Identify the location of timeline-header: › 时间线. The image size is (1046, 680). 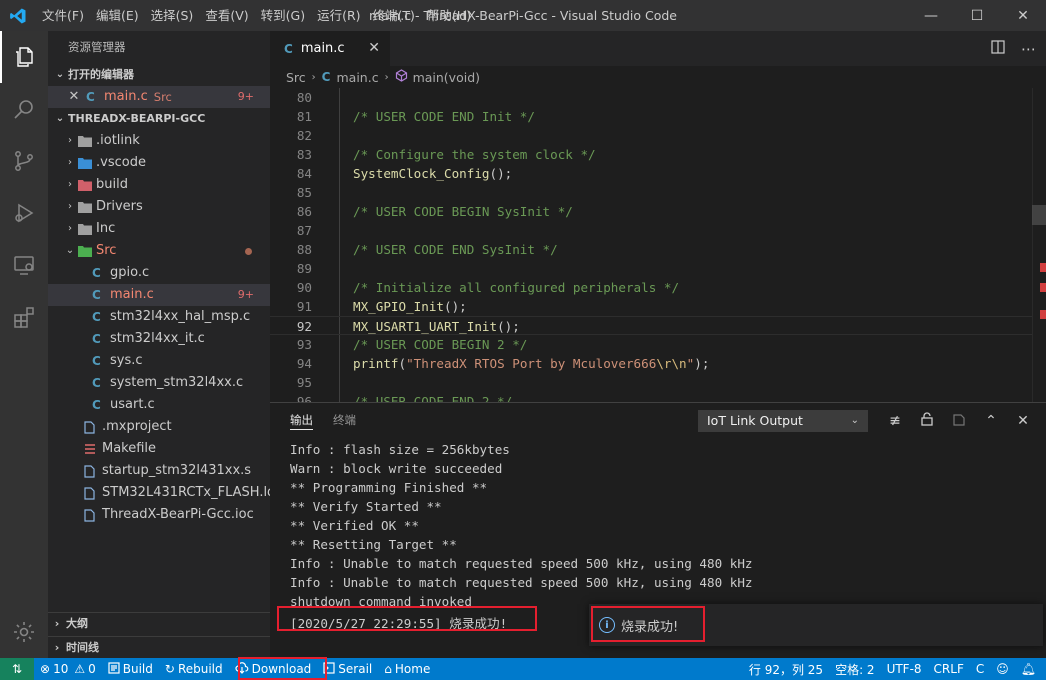
(159, 647).